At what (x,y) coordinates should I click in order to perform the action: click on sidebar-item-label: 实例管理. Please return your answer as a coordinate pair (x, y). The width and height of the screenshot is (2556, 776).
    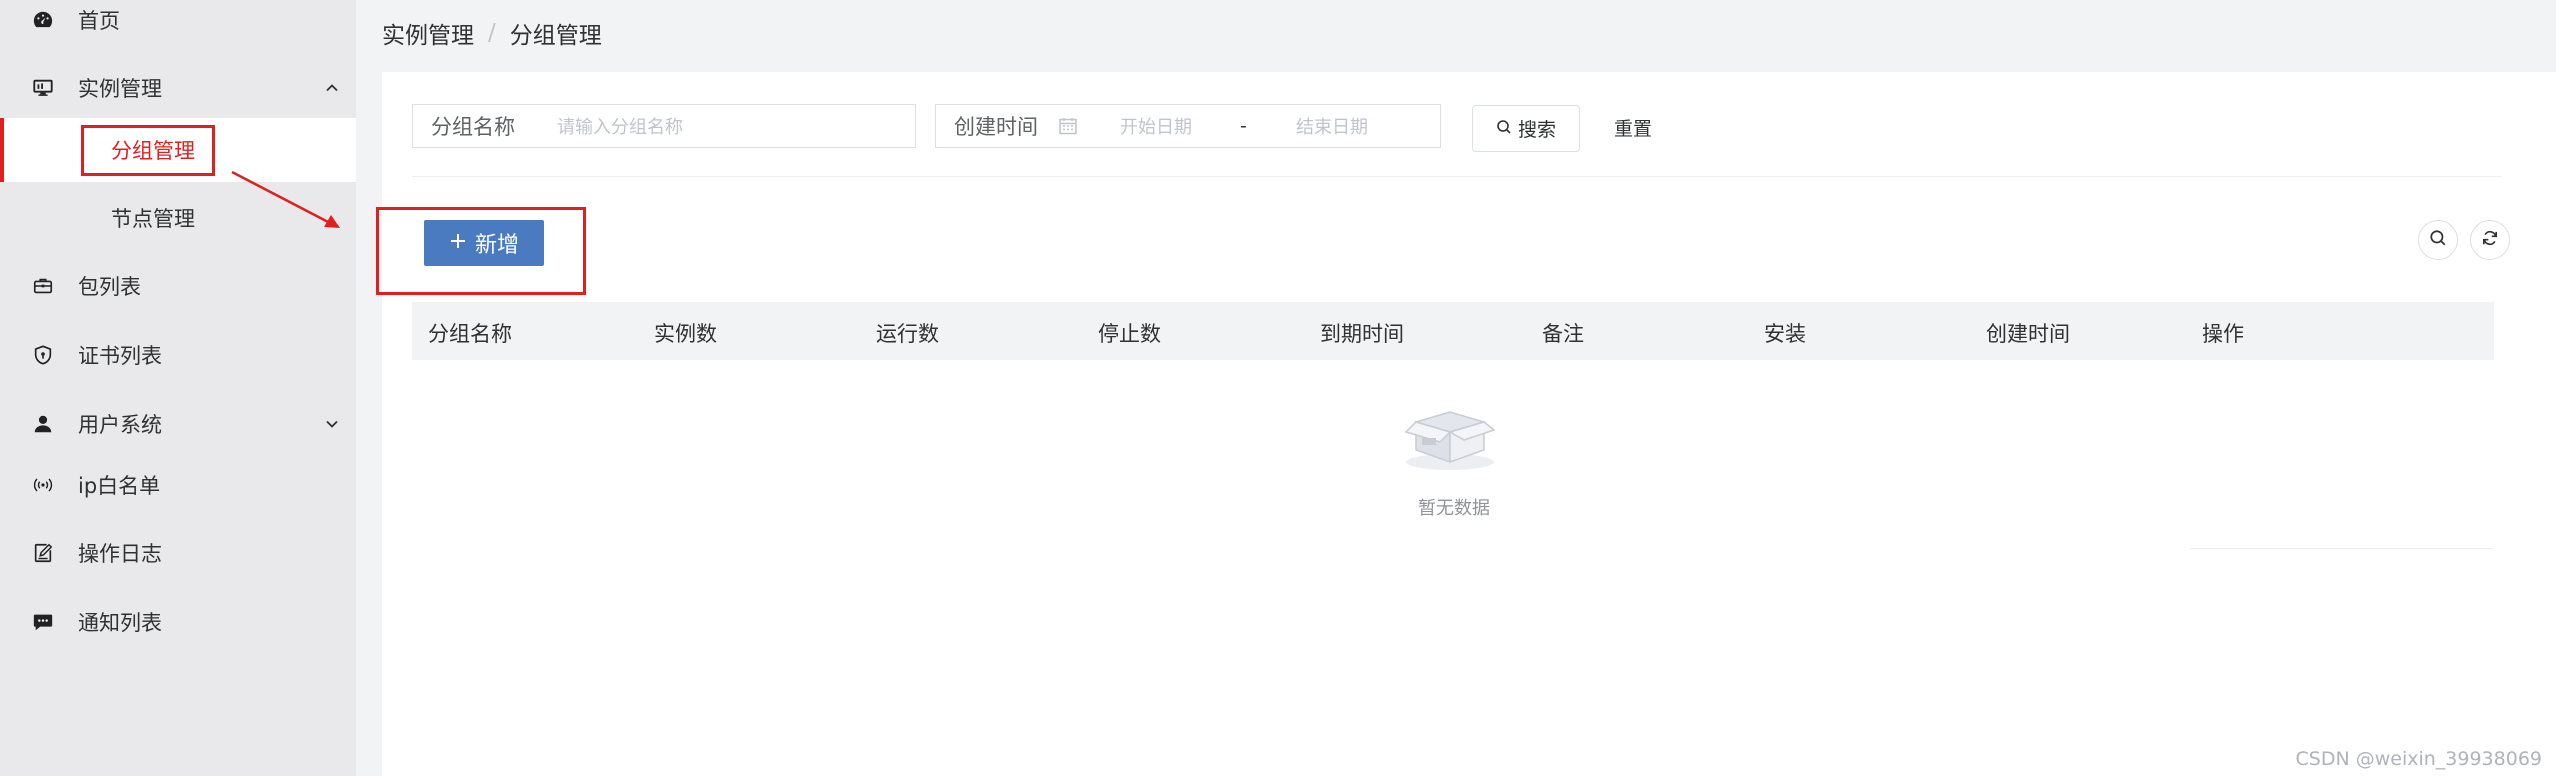
    Looking at the image, I should click on (120, 89).